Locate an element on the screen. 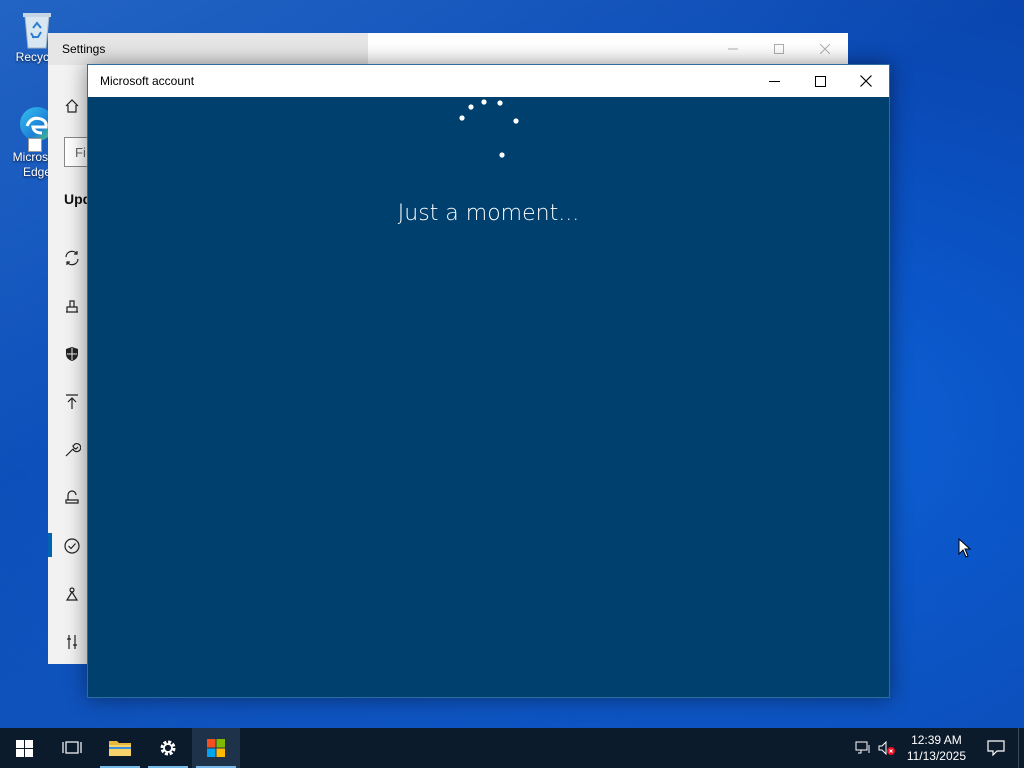 The width and height of the screenshot is (1024, 768). settings-title: Settings is located at coordinates (84, 49).